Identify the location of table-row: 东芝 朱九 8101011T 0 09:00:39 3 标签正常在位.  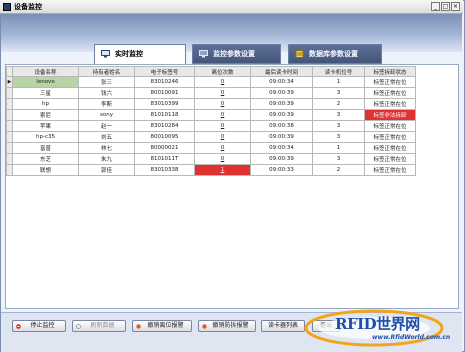
(211, 159).